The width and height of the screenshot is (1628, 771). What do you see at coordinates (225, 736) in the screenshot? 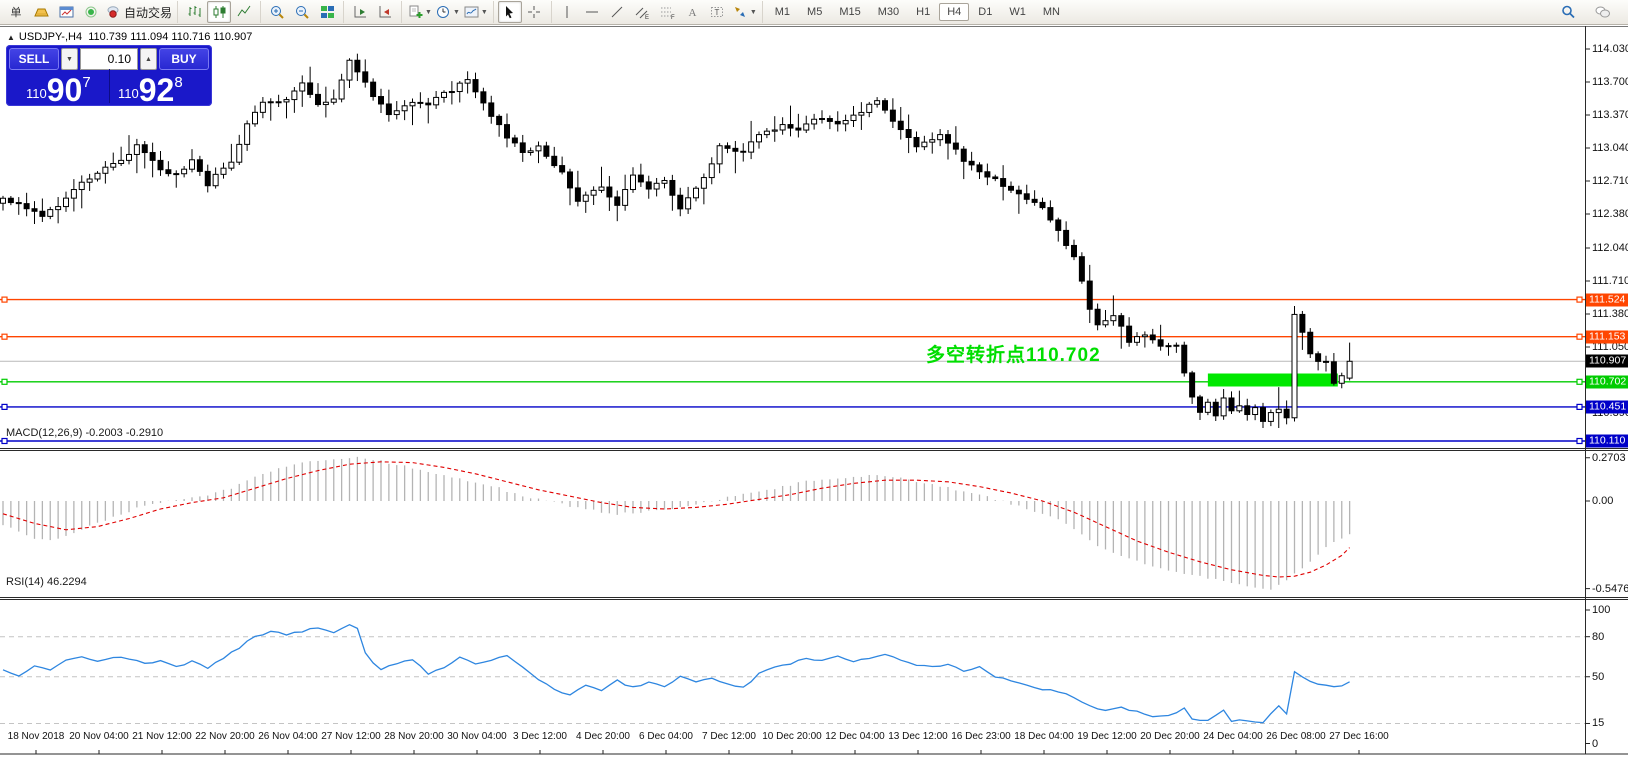
I see `time-axis-label: 22 Nov 20:00` at bounding box center [225, 736].